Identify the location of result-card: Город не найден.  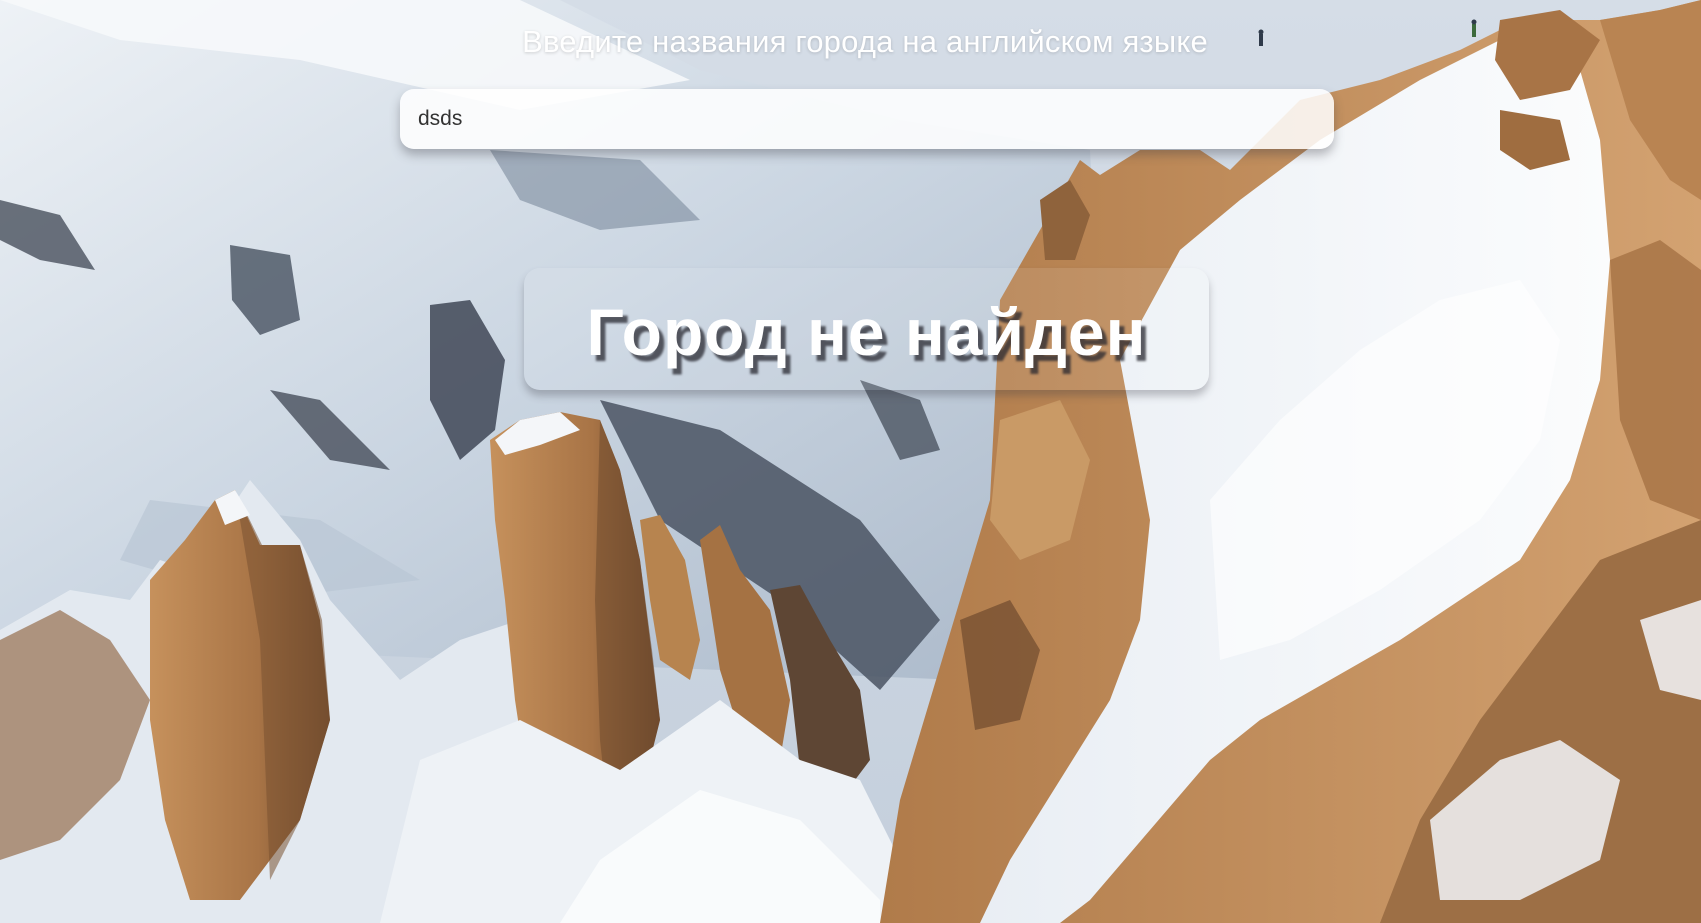
(866, 329).